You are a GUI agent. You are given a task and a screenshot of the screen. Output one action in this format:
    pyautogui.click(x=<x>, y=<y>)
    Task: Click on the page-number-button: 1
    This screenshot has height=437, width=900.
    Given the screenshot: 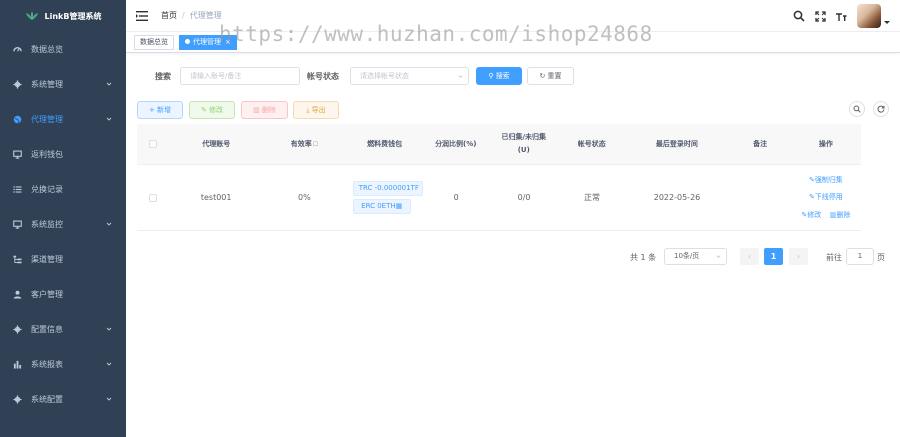 What is the action you would take?
    pyautogui.click(x=773, y=256)
    